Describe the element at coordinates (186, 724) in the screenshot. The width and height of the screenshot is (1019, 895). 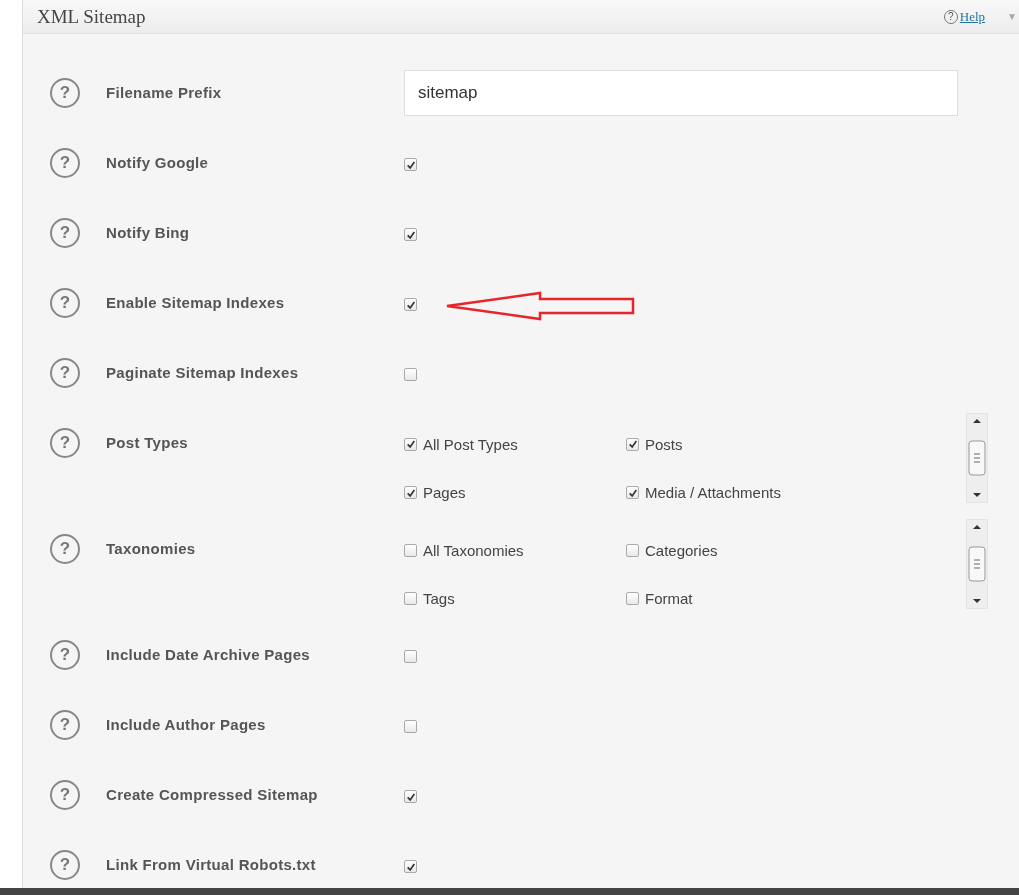
I see `setting-label: Include Author Pages` at that location.